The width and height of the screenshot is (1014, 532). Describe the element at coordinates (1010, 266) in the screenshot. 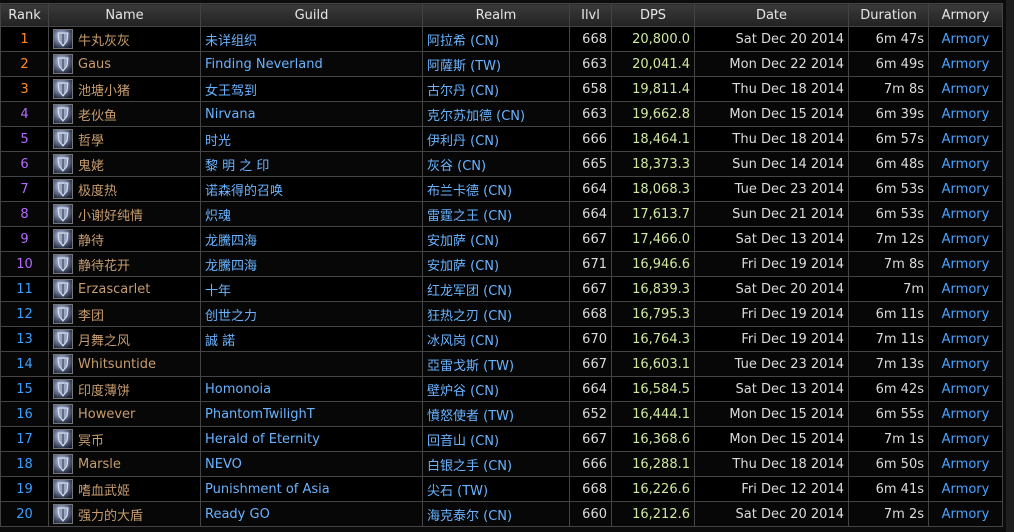

I see `vertical-scrollbar` at that location.